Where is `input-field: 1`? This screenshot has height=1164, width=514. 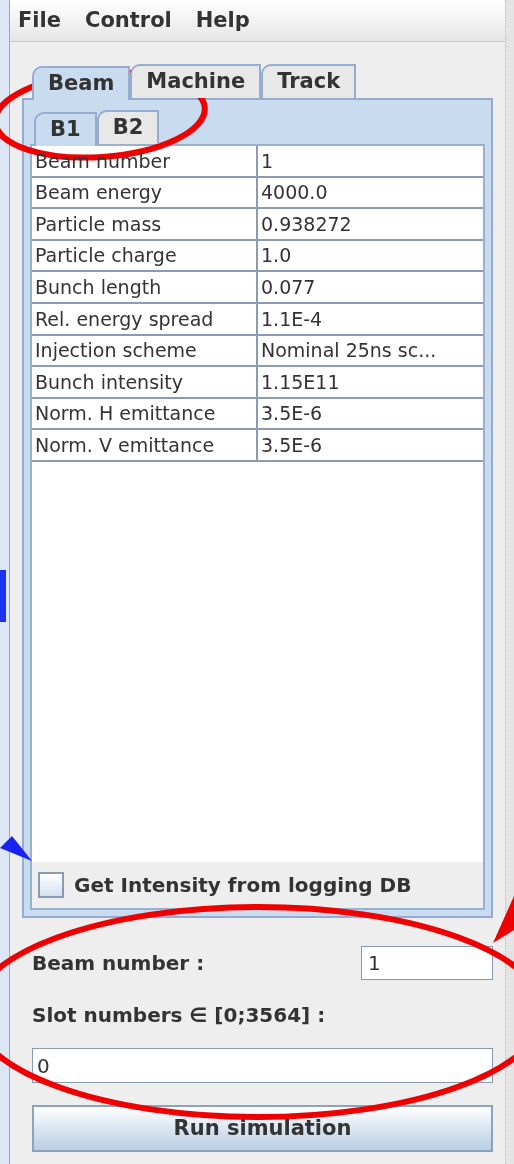 input-field: 1 is located at coordinates (427, 963).